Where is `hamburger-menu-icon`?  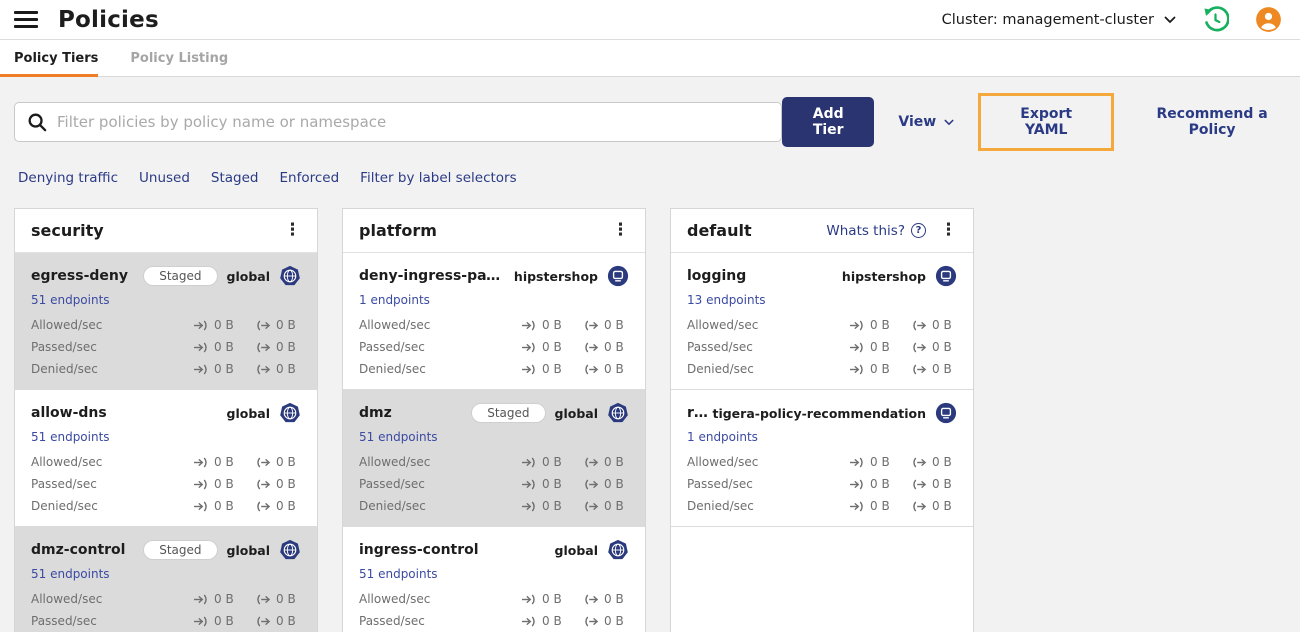 hamburger-menu-icon is located at coordinates (26, 19).